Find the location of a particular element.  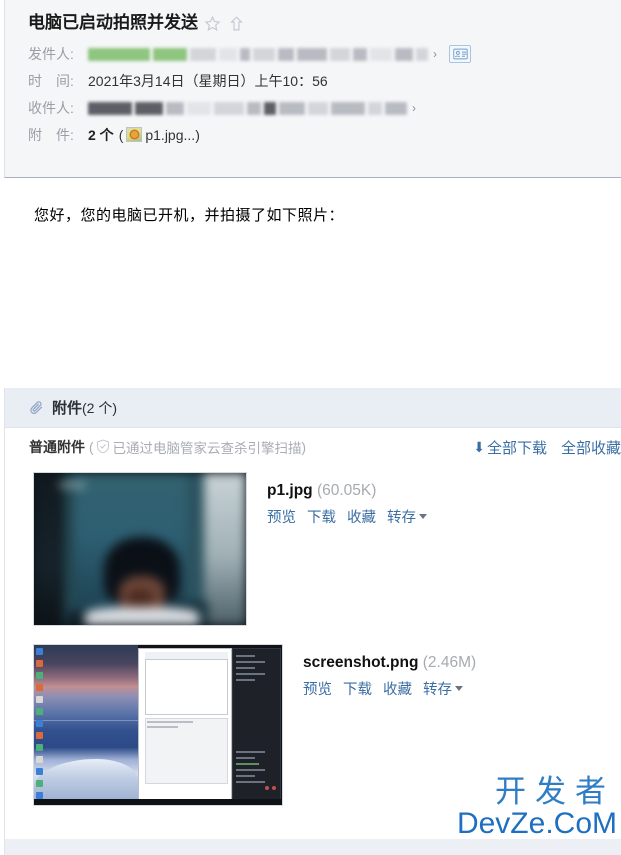

file-size: (2.46M) is located at coordinates (449, 662).